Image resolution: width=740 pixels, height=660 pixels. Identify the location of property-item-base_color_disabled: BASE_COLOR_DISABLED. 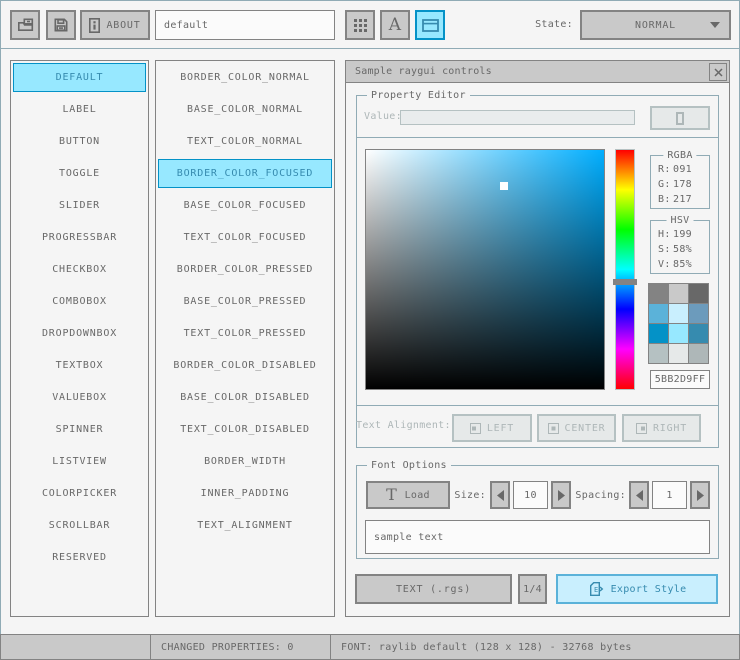
(245, 397).